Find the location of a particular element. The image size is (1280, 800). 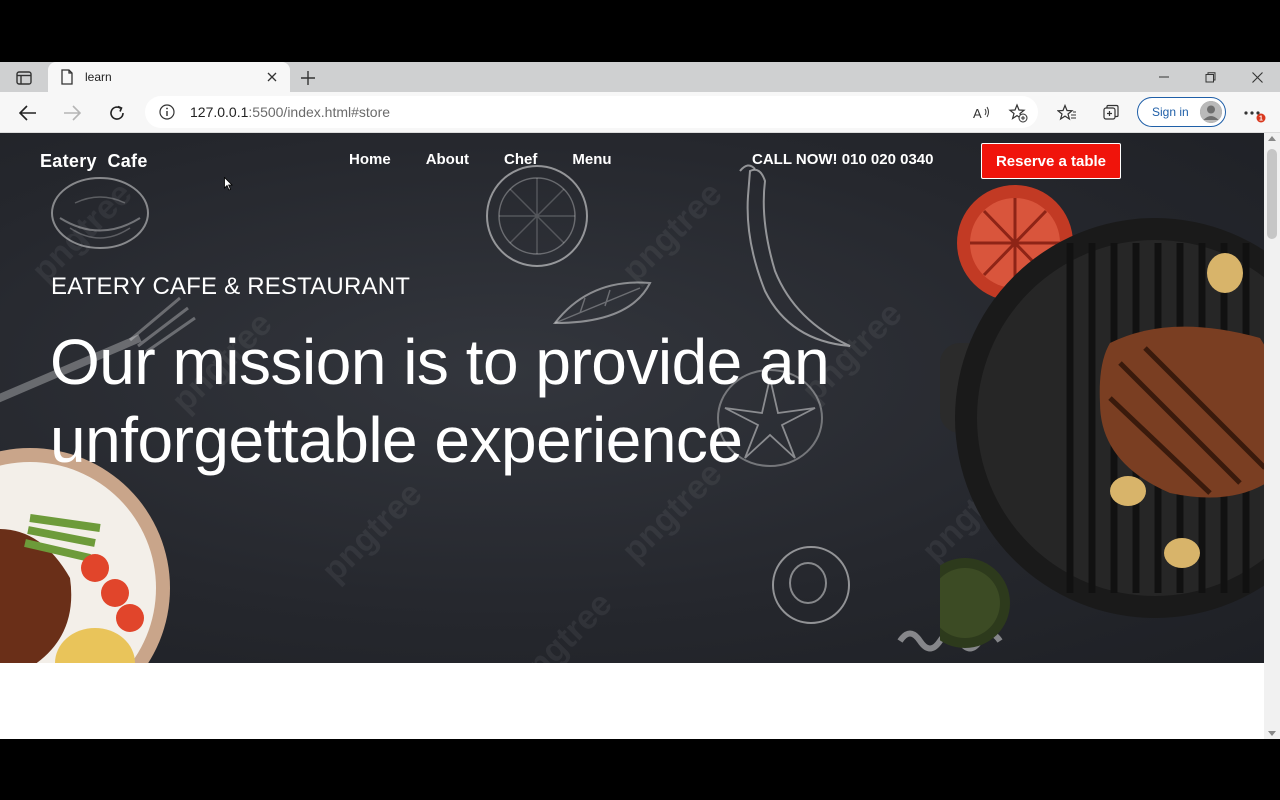

grilled-steak-pan-image is located at coordinates (1102, 416).